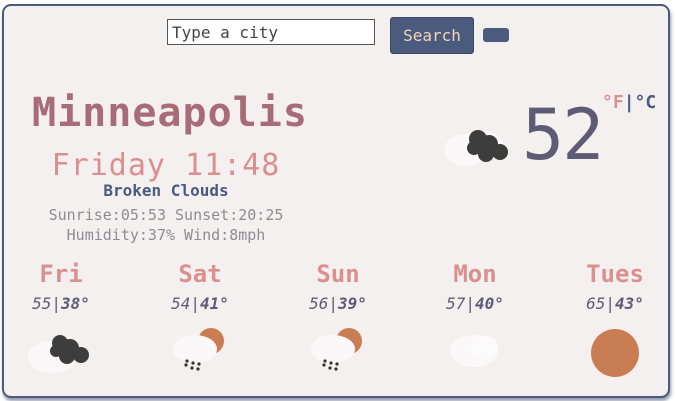 The height and width of the screenshot is (401, 676). I want to click on forecast-temps: 54|41°, so click(200, 303).